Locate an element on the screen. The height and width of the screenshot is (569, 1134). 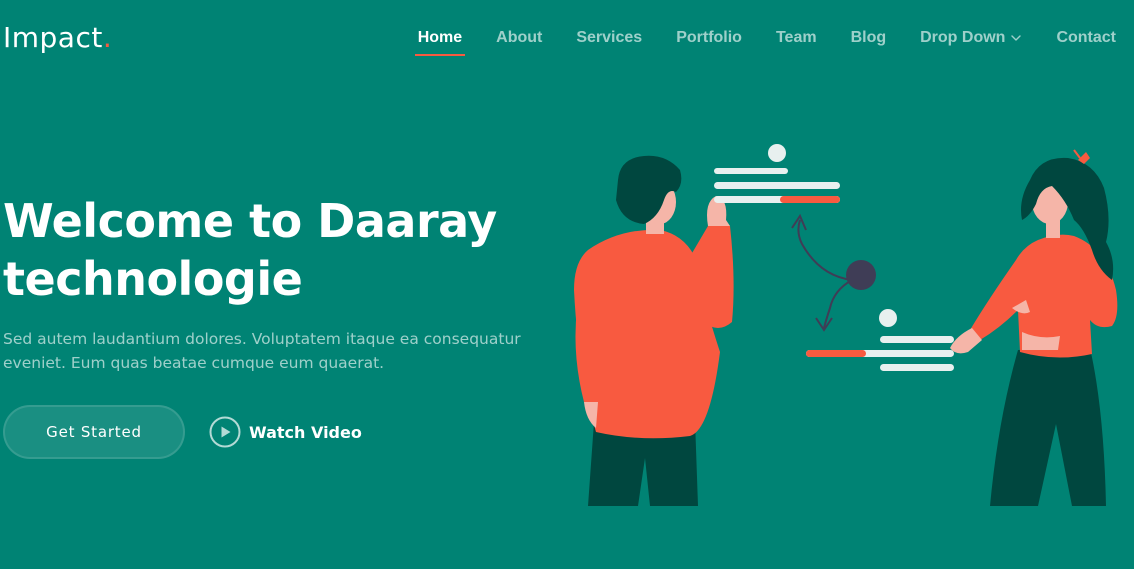
nav-item-contact: Contact is located at coordinates (1077, 38).